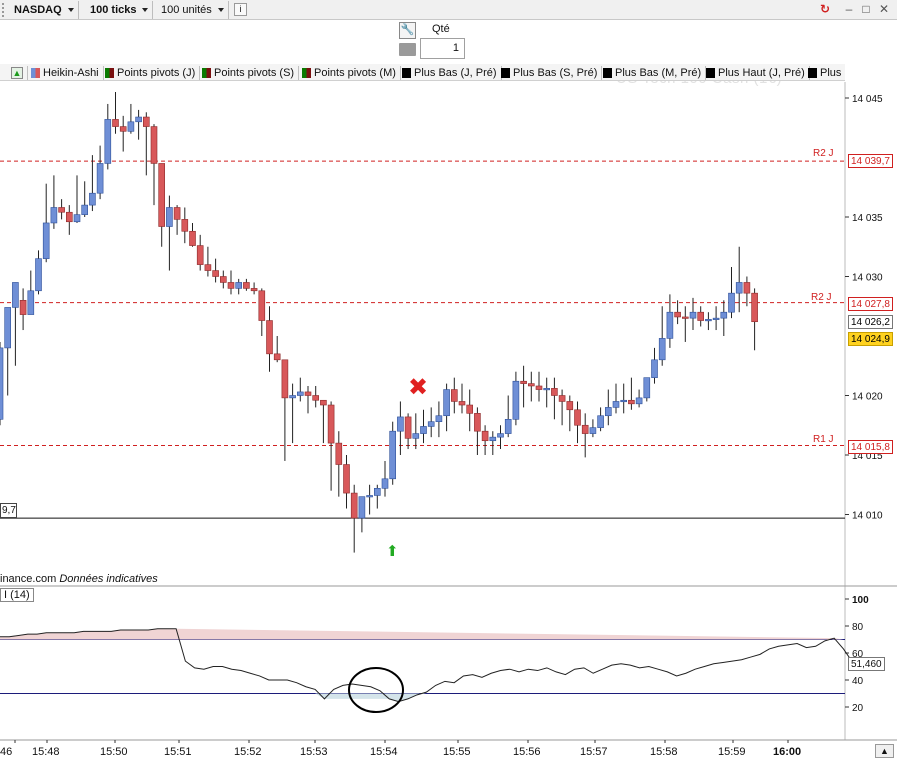 The height and width of the screenshot is (761, 897). What do you see at coordinates (455, 73) in the screenshot?
I see `legend-item-label: Plus Bas (J, Pré)` at bounding box center [455, 73].